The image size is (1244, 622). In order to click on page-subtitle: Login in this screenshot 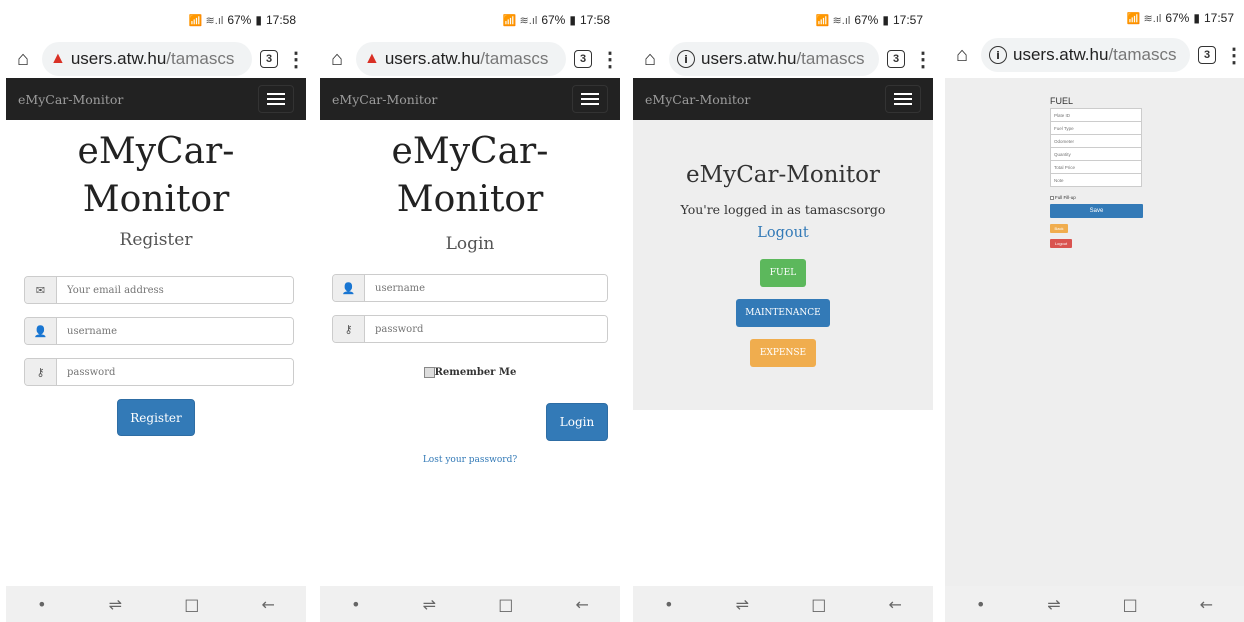, I will do `click(470, 244)`.